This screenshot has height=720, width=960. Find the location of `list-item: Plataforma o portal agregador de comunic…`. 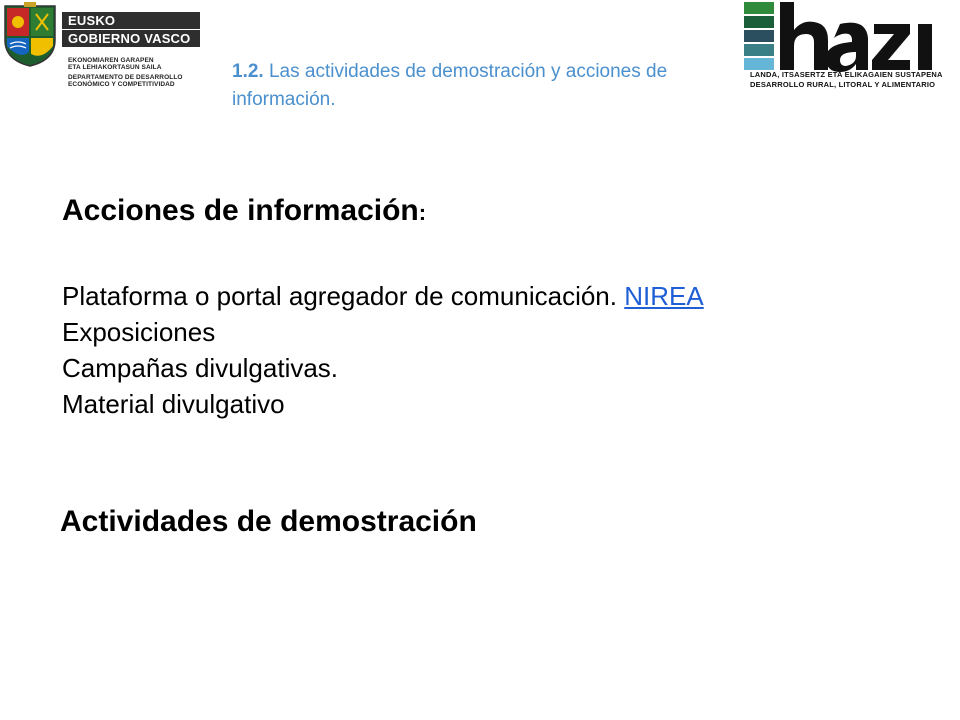

list-item: Plataforma o portal agregador de comunic… is located at coordinates (383, 296).